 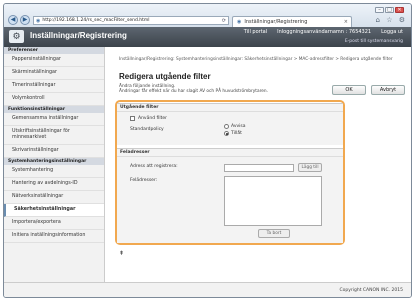 What do you see at coordinates (54, 119) in the screenshot?
I see `sidebar-item-common: Gemensamma inställningar` at bounding box center [54, 119].